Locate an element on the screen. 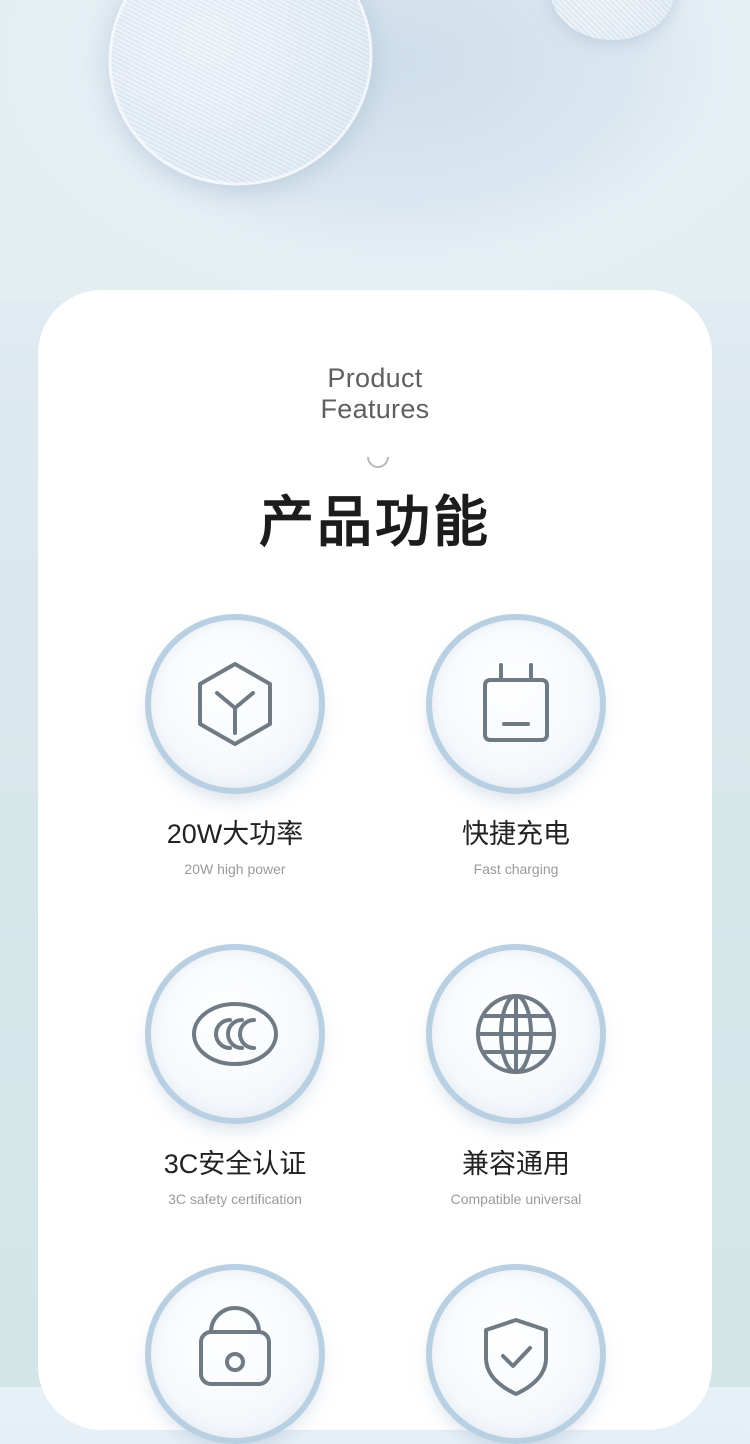 Image resolution: width=750 pixels, height=1444 pixels. feature-subtitle: Fast charging is located at coordinates (516, 869).